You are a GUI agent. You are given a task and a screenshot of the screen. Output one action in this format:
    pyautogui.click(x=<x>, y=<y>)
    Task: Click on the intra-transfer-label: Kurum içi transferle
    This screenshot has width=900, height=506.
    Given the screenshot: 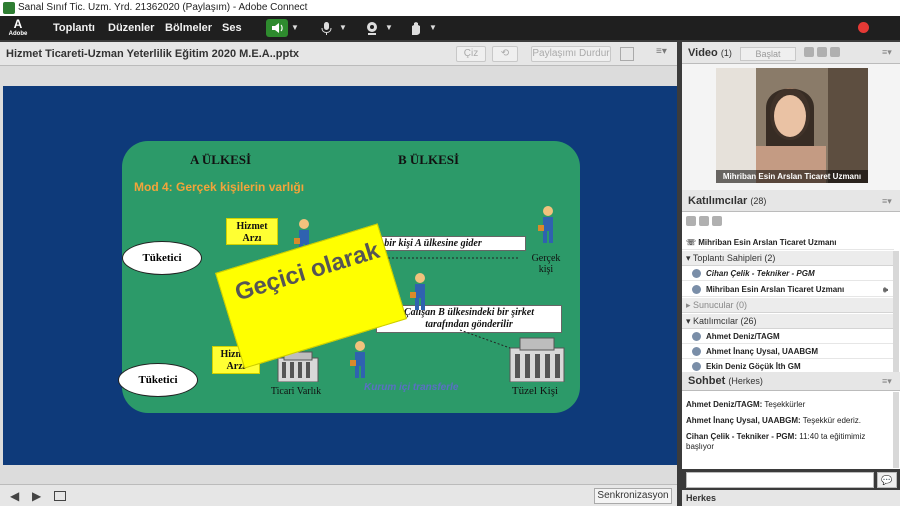 What is the action you would take?
    pyautogui.click(x=411, y=387)
    